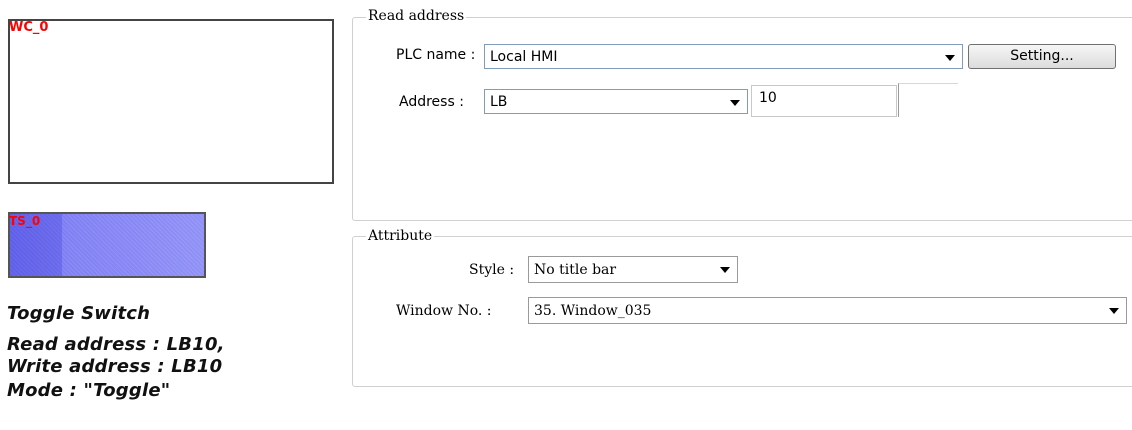 The image size is (1132, 430). I want to click on style-select: No title bar, so click(633, 269).